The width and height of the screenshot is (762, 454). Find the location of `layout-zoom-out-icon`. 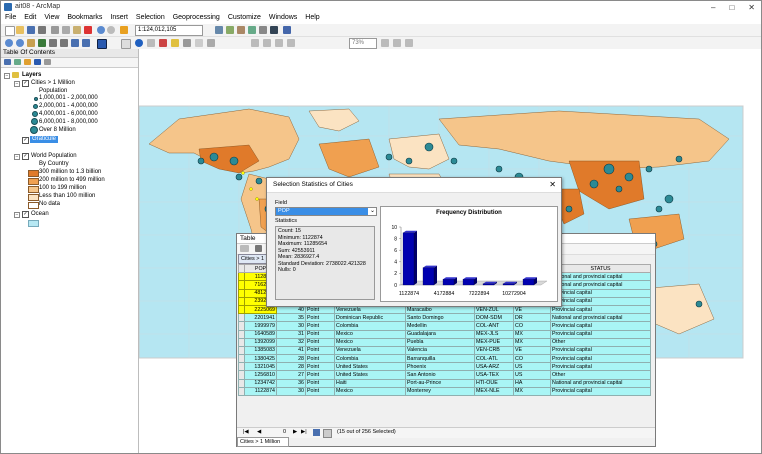

layout-zoom-out-icon is located at coordinates (267, 43).